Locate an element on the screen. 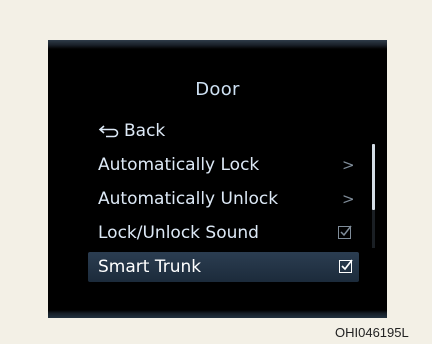 The height and width of the screenshot is (344, 432). back-label: Back is located at coordinates (145, 131).